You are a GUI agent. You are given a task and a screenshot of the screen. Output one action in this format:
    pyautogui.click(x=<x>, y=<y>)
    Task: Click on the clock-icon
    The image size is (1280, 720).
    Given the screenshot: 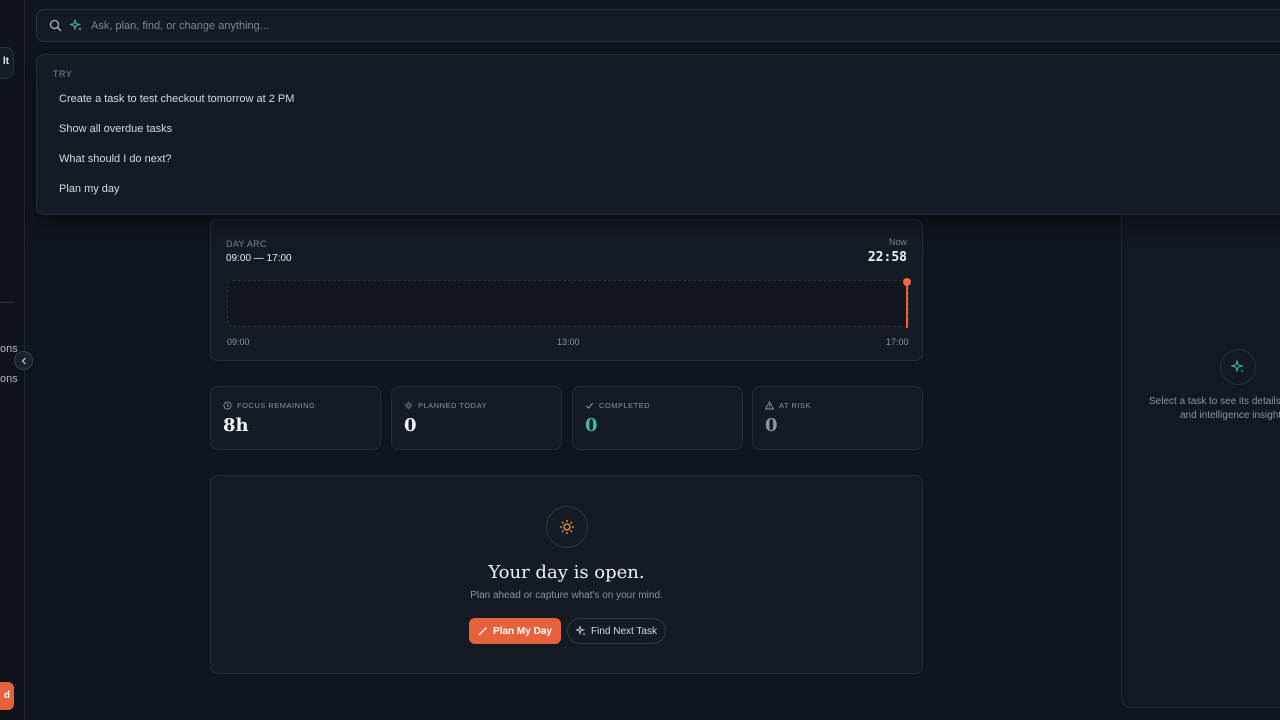 What is the action you would take?
    pyautogui.click(x=227, y=405)
    